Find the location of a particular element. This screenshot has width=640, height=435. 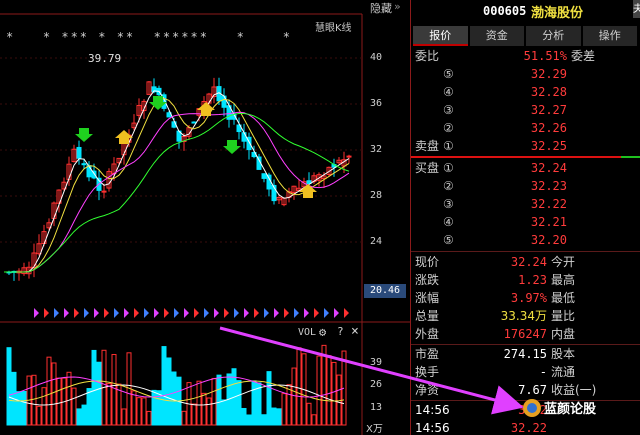

ask-row-1: 卖盘 ① 32.25 is located at coordinates (525, 146).